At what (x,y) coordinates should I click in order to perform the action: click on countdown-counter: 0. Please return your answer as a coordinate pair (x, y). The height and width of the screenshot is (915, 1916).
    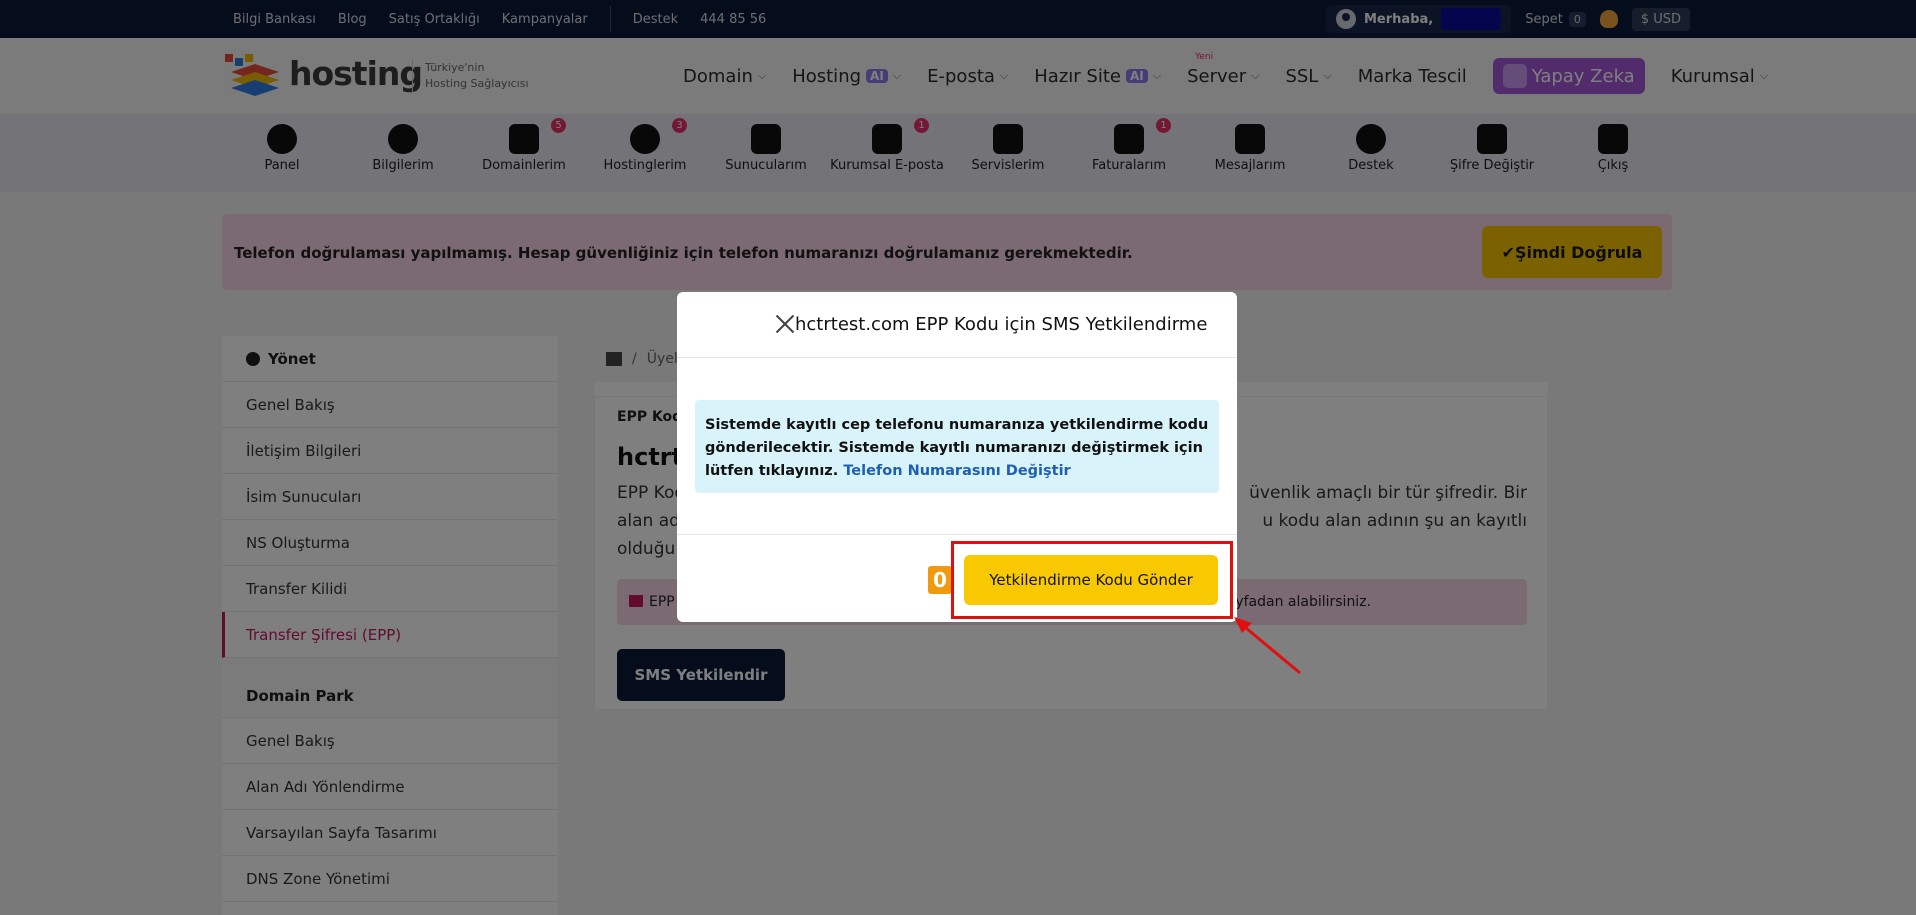
    Looking at the image, I should click on (940, 580).